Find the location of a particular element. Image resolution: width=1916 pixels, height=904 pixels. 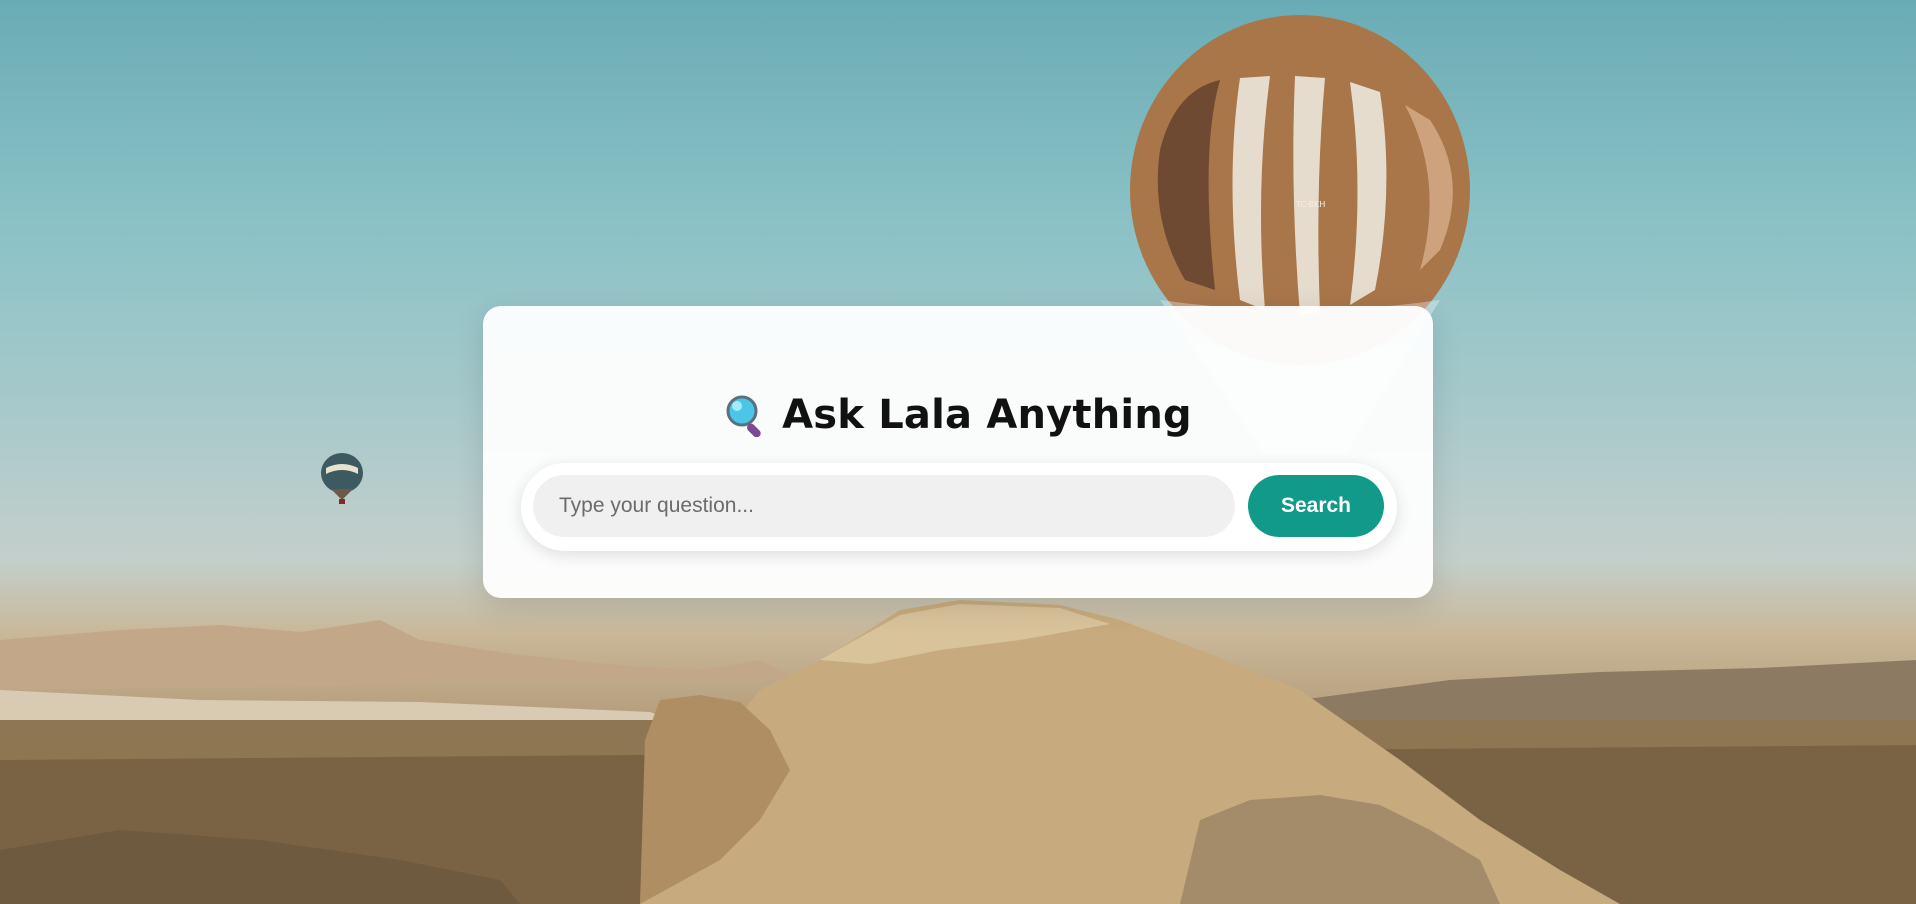

search-input is located at coordinates (884, 506).